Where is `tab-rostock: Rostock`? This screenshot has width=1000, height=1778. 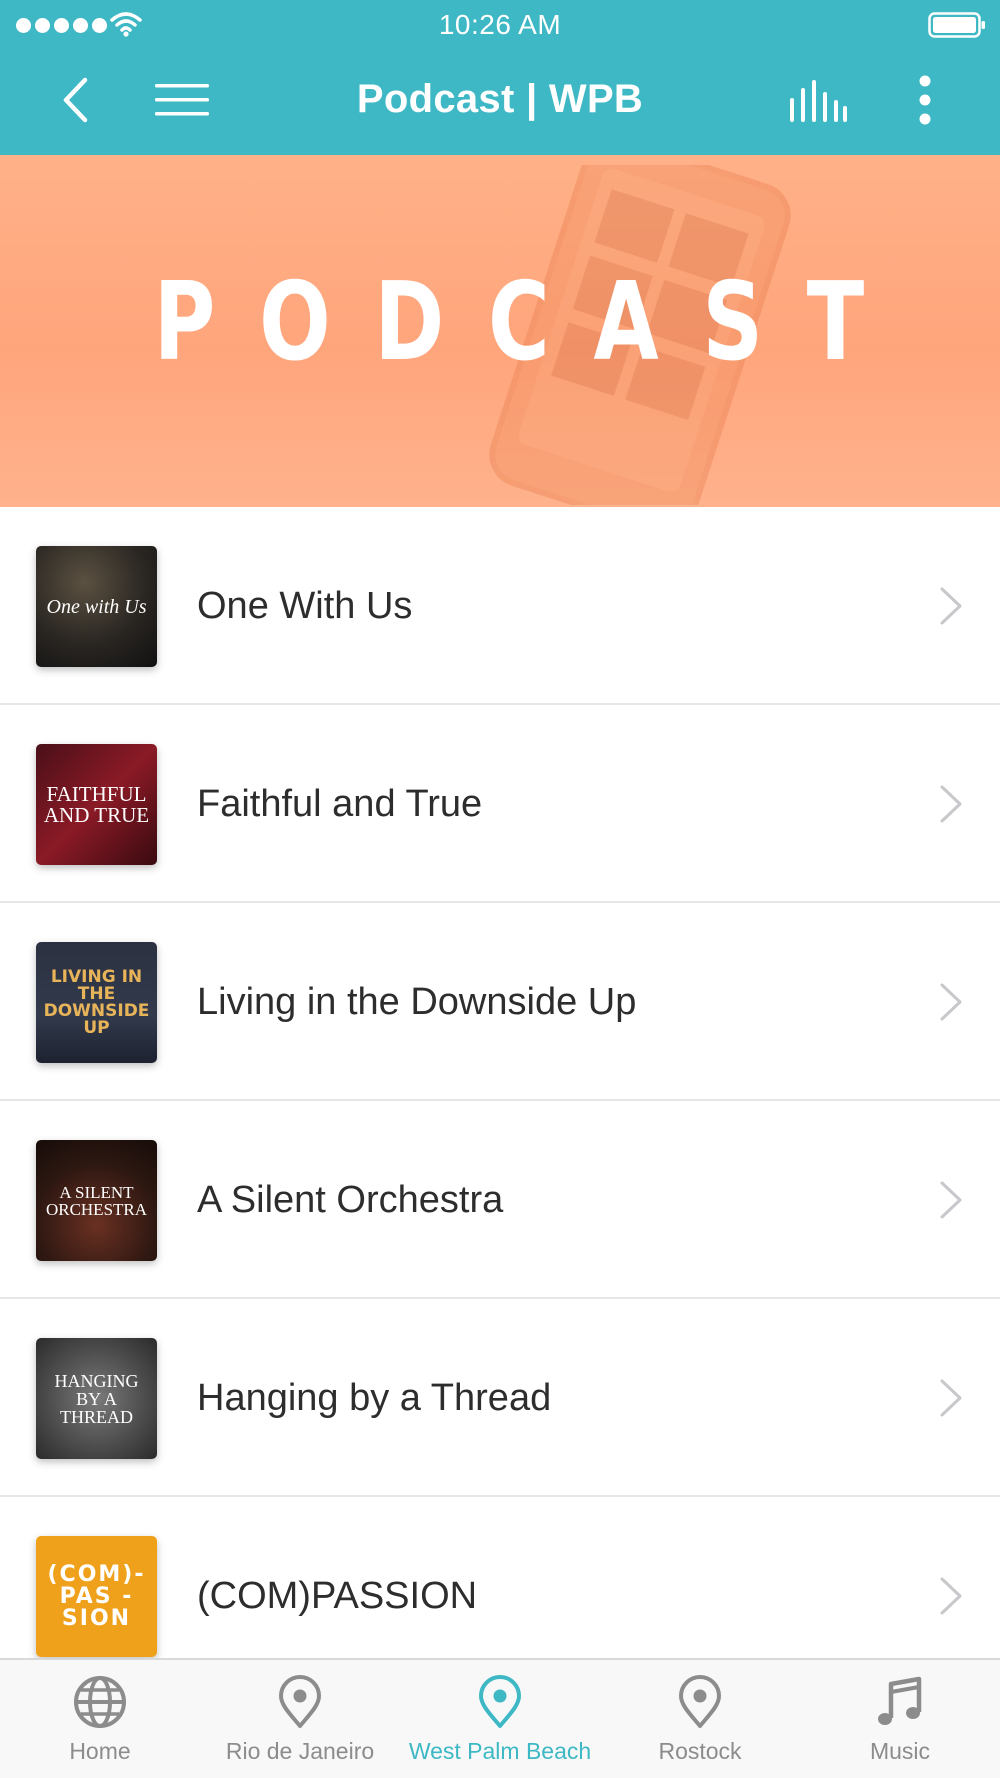
tab-rostock: Rostock is located at coordinates (700, 1719).